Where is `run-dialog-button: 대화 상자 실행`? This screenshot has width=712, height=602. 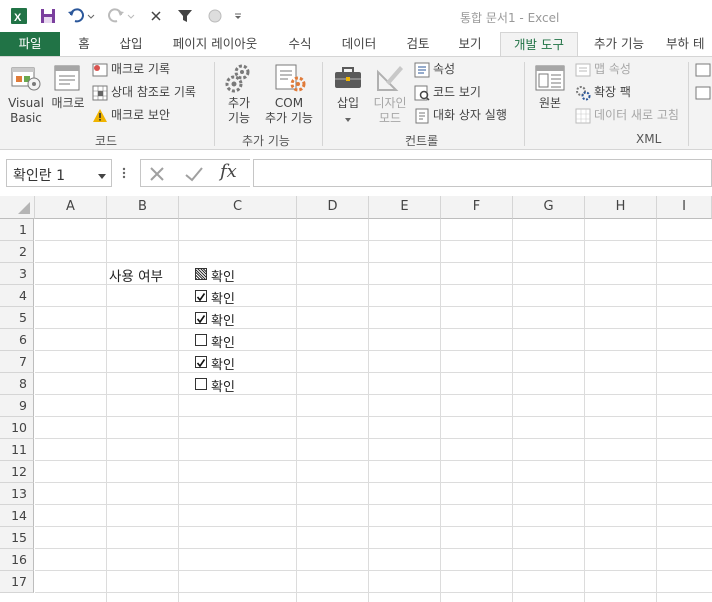 run-dialog-button: 대화 상자 실행 is located at coordinates (470, 115).